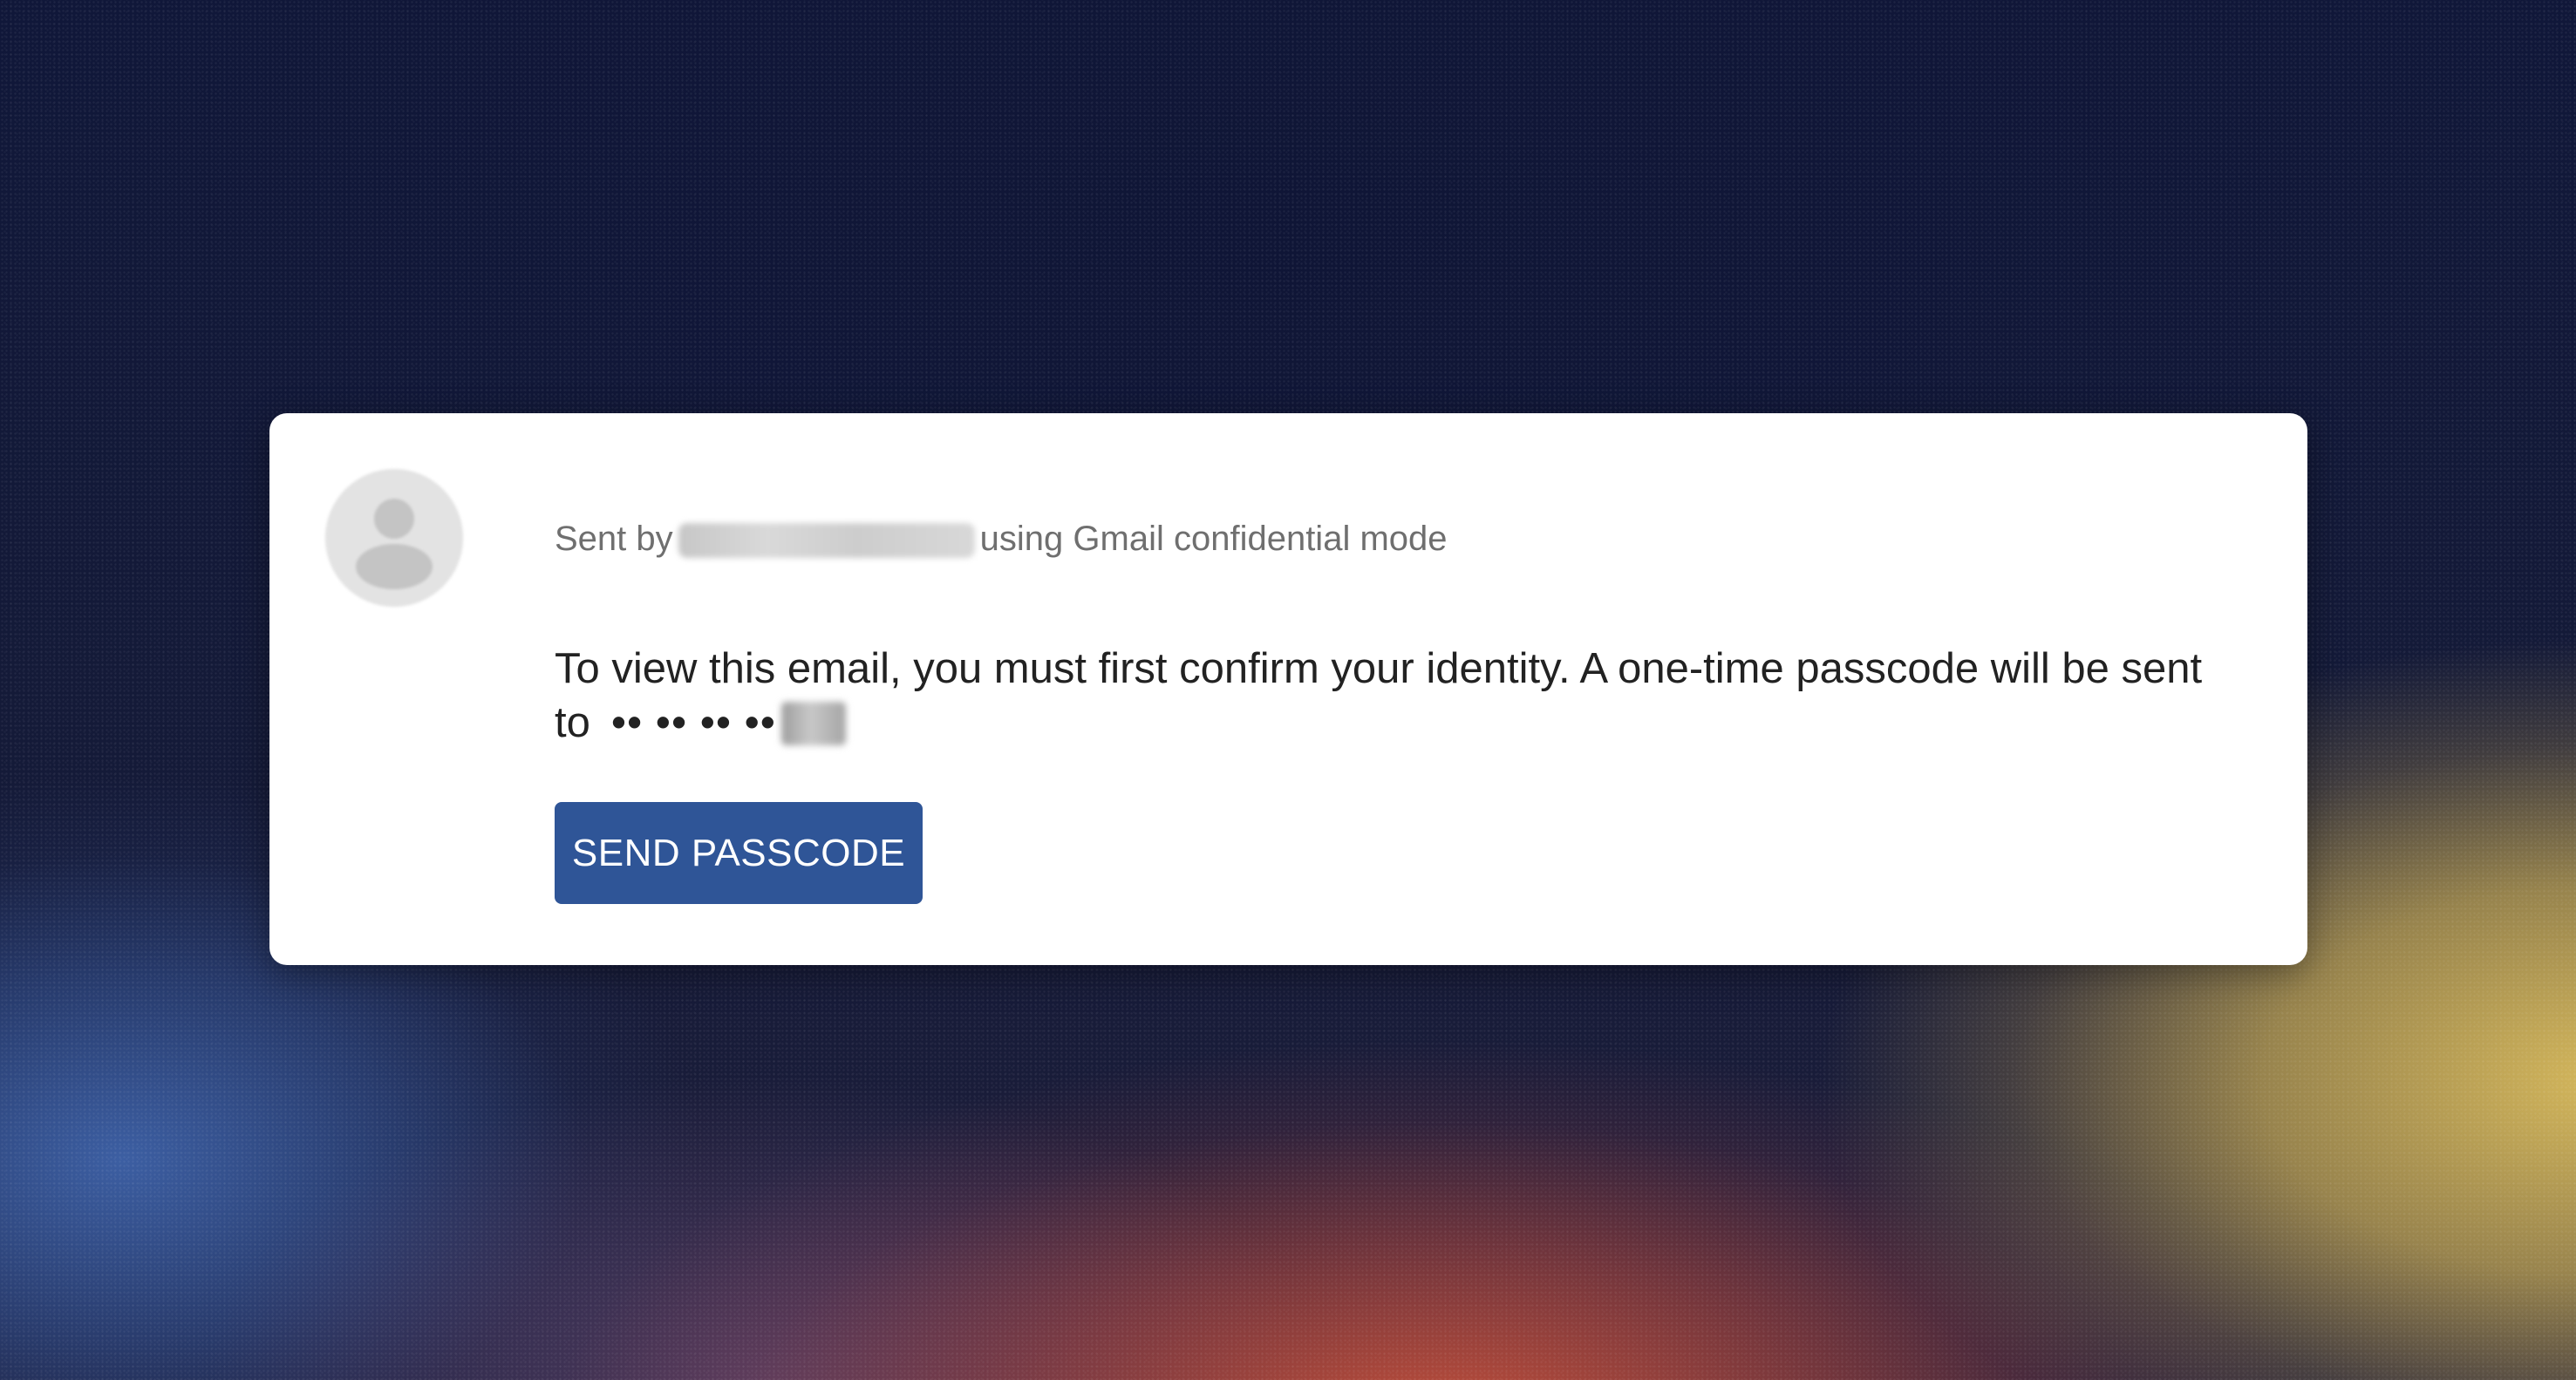  What do you see at coordinates (614, 539) in the screenshot?
I see `sender-prefix: Sent by` at bounding box center [614, 539].